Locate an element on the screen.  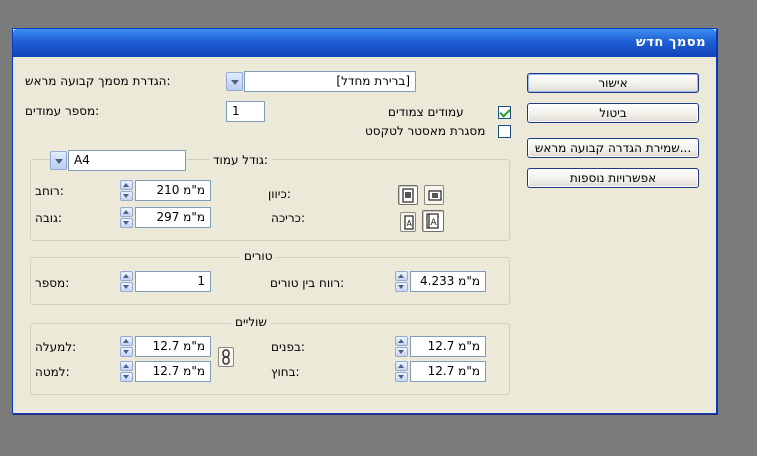
top-margin-label: למעלה: is located at coordinates (56, 347).